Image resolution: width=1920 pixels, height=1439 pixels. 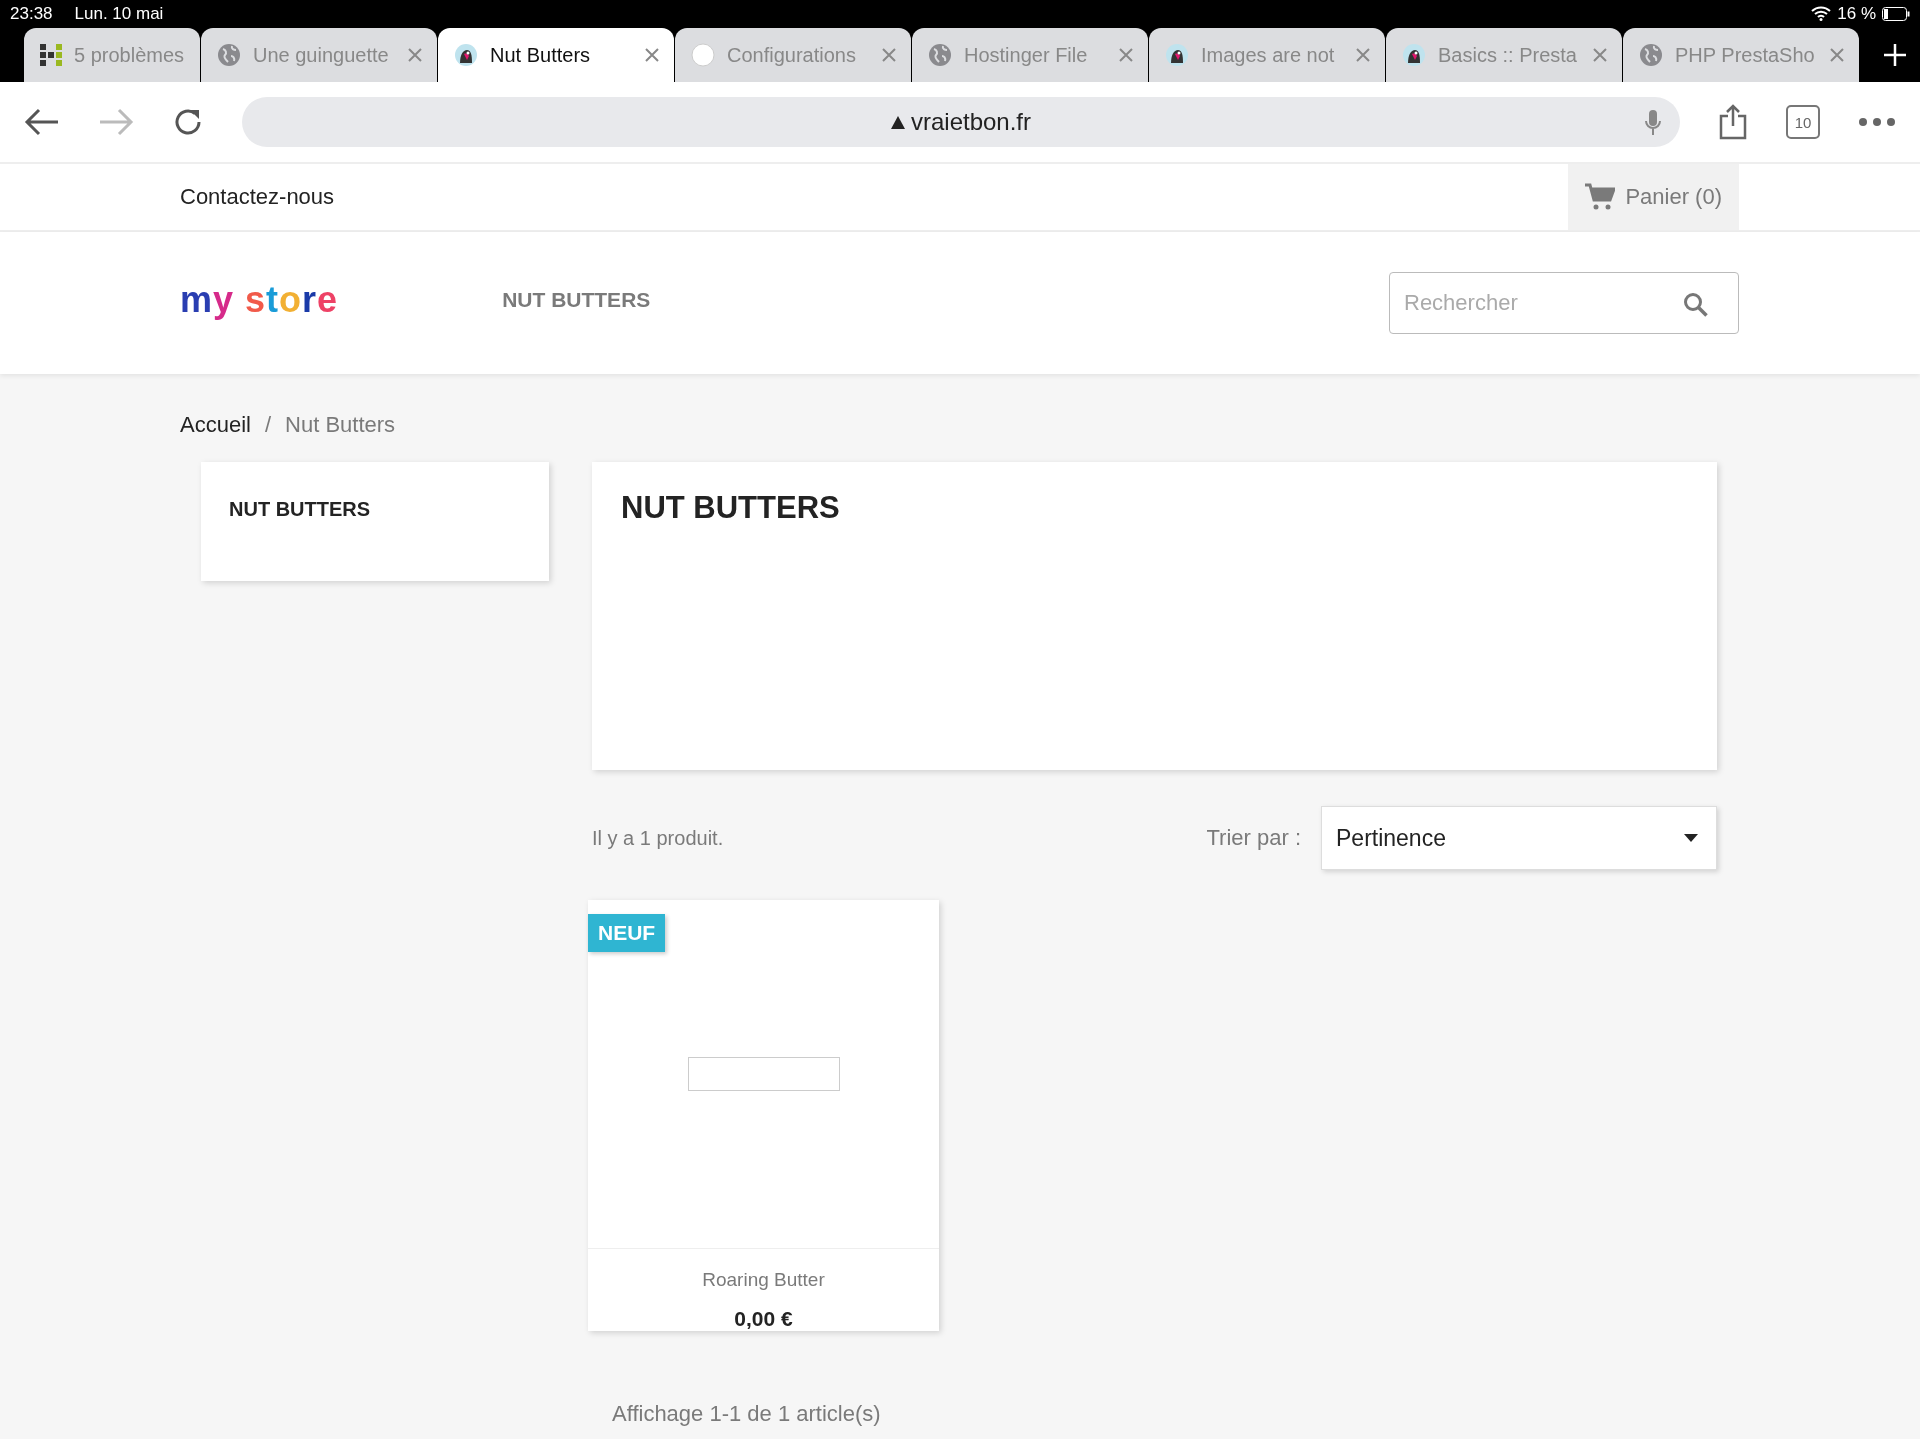 I want to click on tab-title: 5 problèmes, so click(x=130, y=55).